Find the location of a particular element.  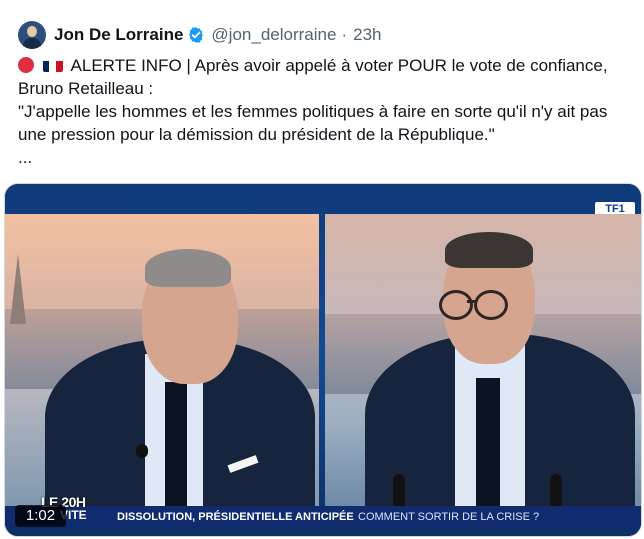

eiffel-tower-icon is located at coordinates (18, 289).